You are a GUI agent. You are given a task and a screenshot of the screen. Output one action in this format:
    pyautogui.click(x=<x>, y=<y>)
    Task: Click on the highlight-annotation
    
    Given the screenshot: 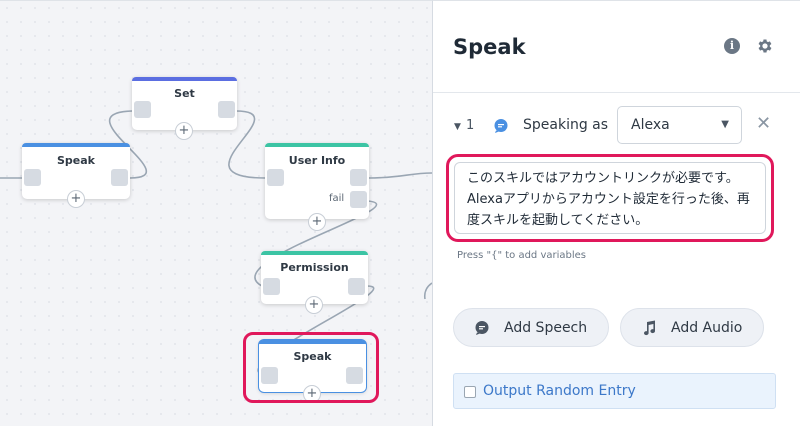 What is the action you would take?
    pyautogui.click(x=311, y=367)
    